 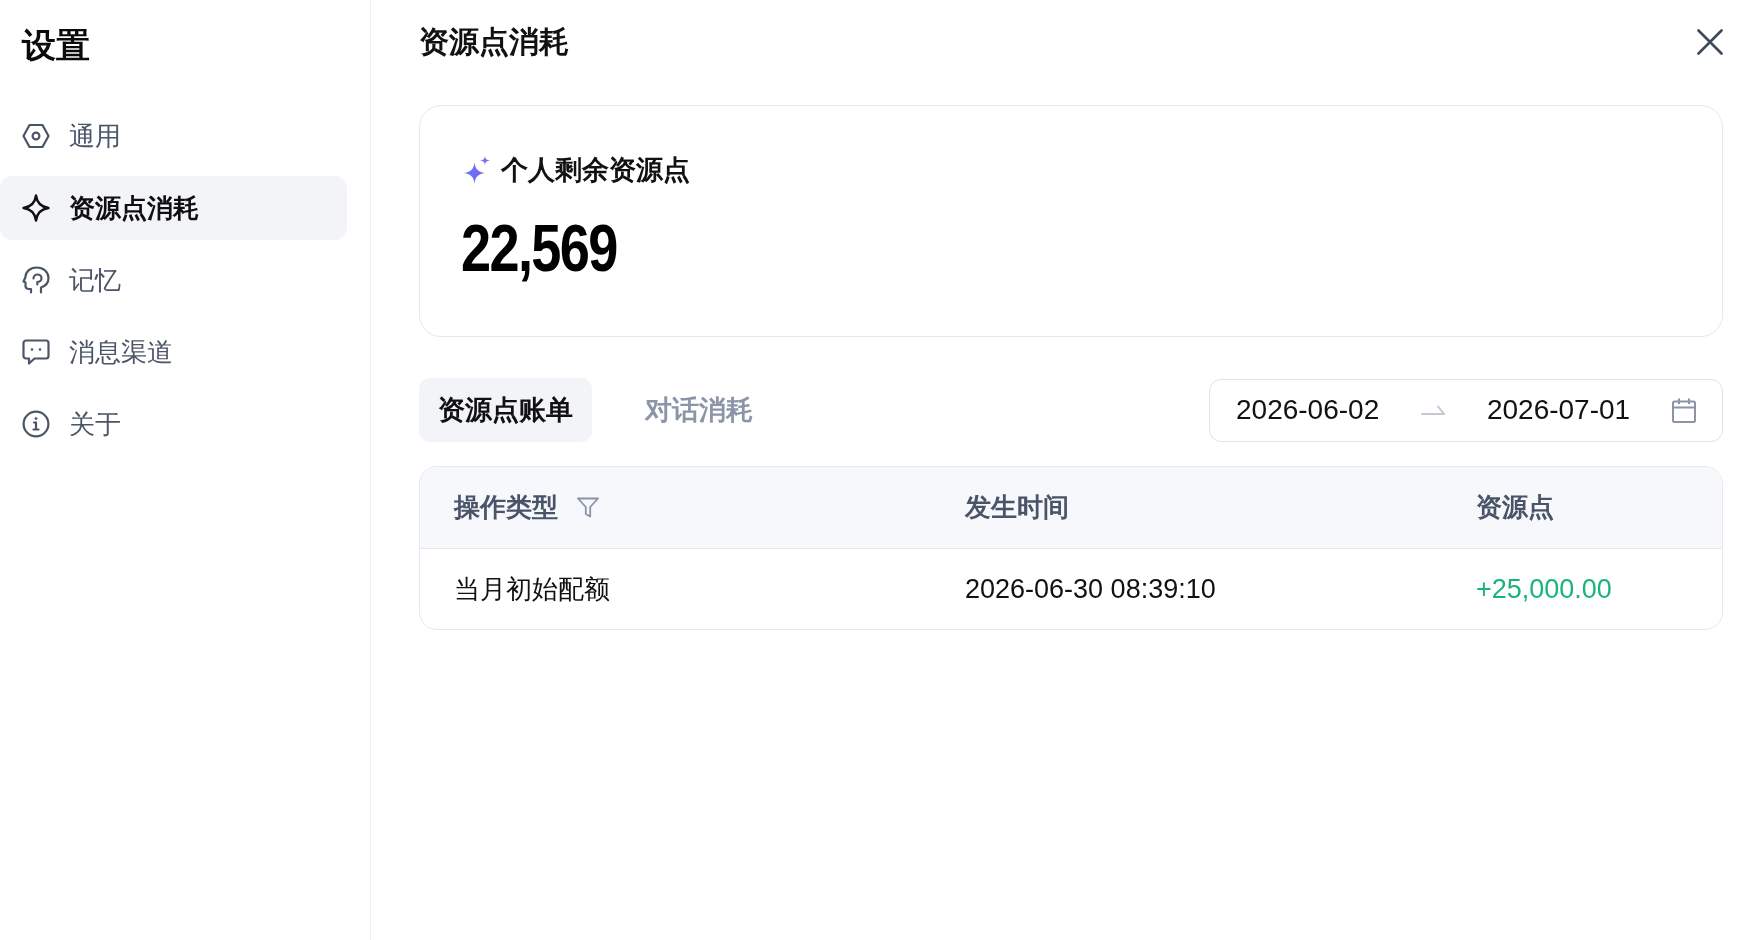 What do you see at coordinates (1017, 507) in the screenshot?
I see `column-header: 发生时间` at bounding box center [1017, 507].